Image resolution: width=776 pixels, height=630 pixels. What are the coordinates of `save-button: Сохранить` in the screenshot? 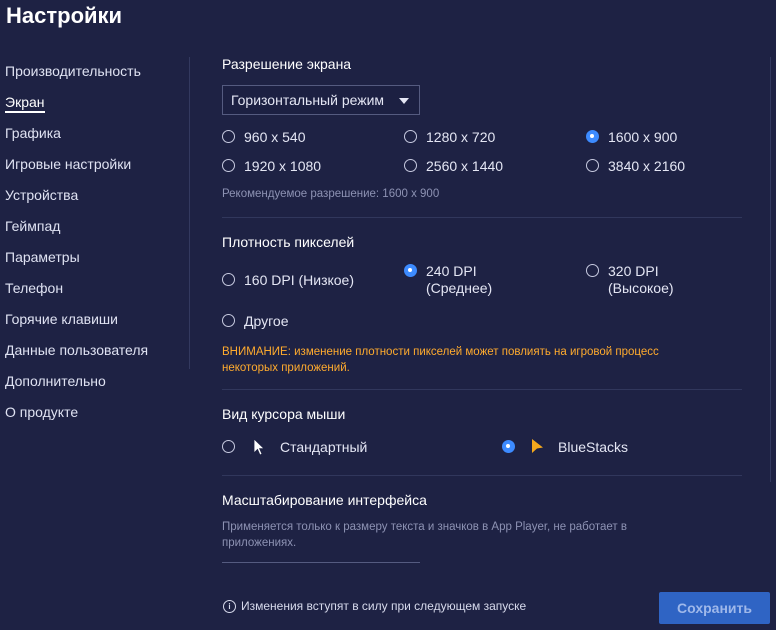 It's located at (714, 608).